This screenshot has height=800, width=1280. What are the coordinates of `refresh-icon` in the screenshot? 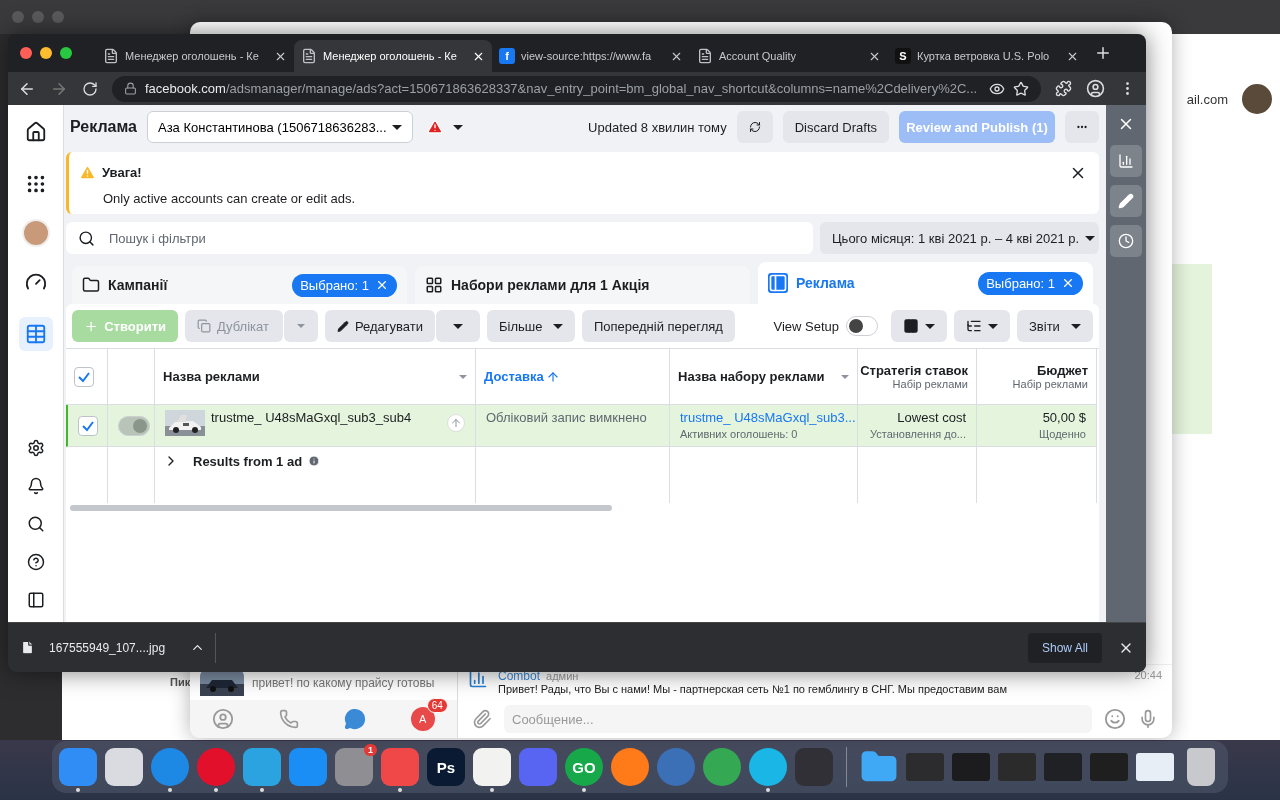 It's located at (754, 127).